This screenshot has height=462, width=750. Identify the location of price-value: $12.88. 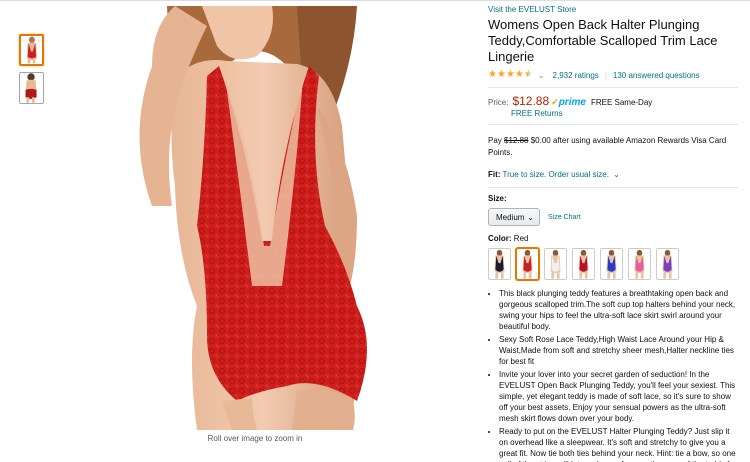
(531, 101).